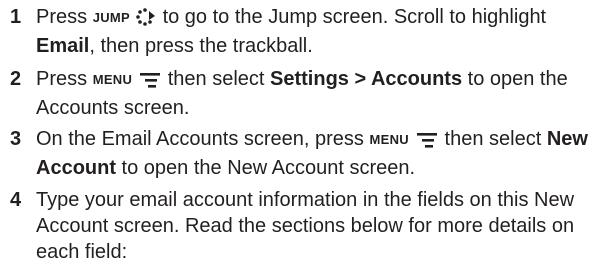 The image size is (599, 265). Describe the element at coordinates (16, 200) in the screenshot. I see `step-number: 4` at that location.